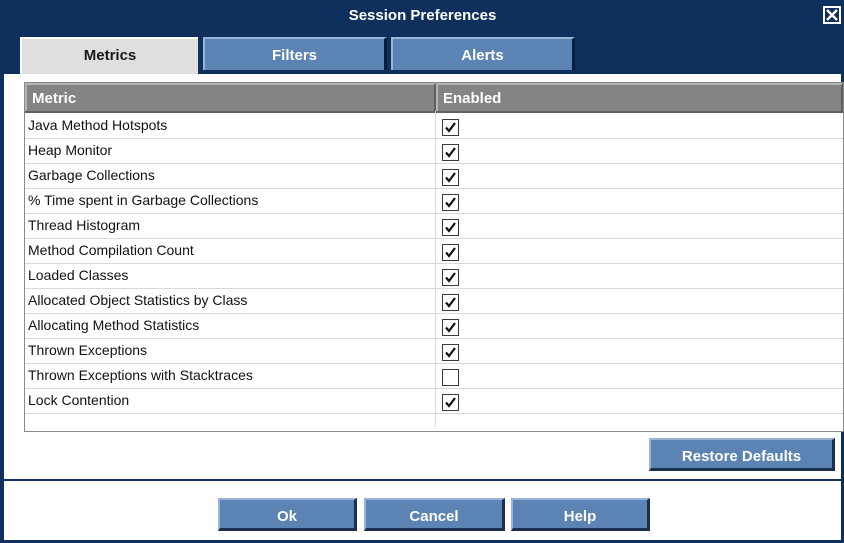 The width and height of the screenshot is (844, 543). What do you see at coordinates (143, 200) in the screenshot?
I see `metric-name: % Time spent in Garbage Collections` at bounding box center [143, 200].